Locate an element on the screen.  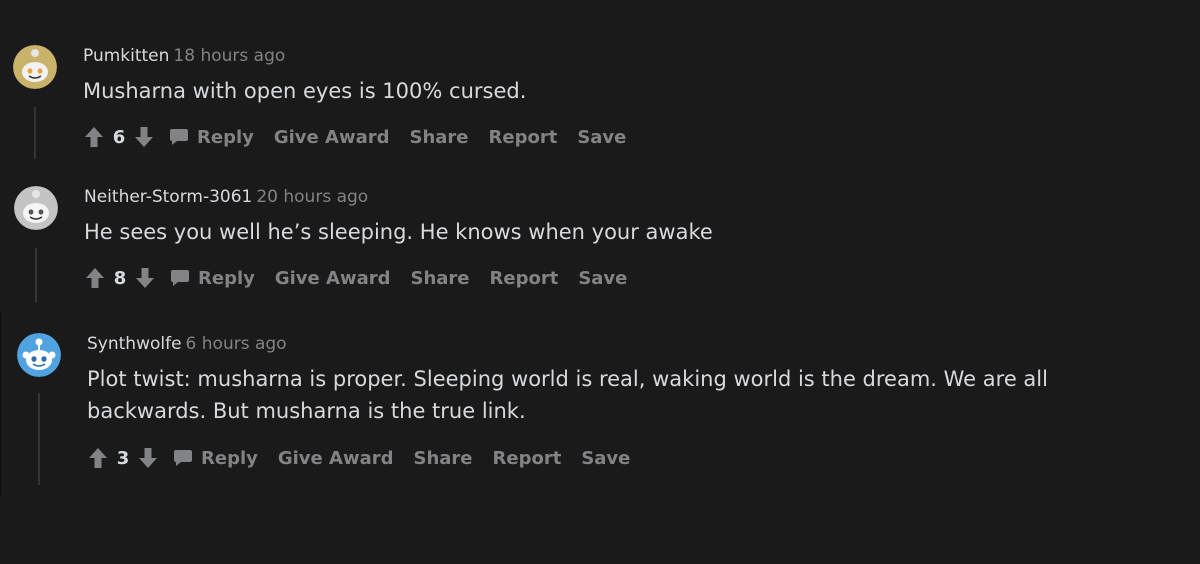
author-name: Pumkitten is located at coordinates (126, 56).